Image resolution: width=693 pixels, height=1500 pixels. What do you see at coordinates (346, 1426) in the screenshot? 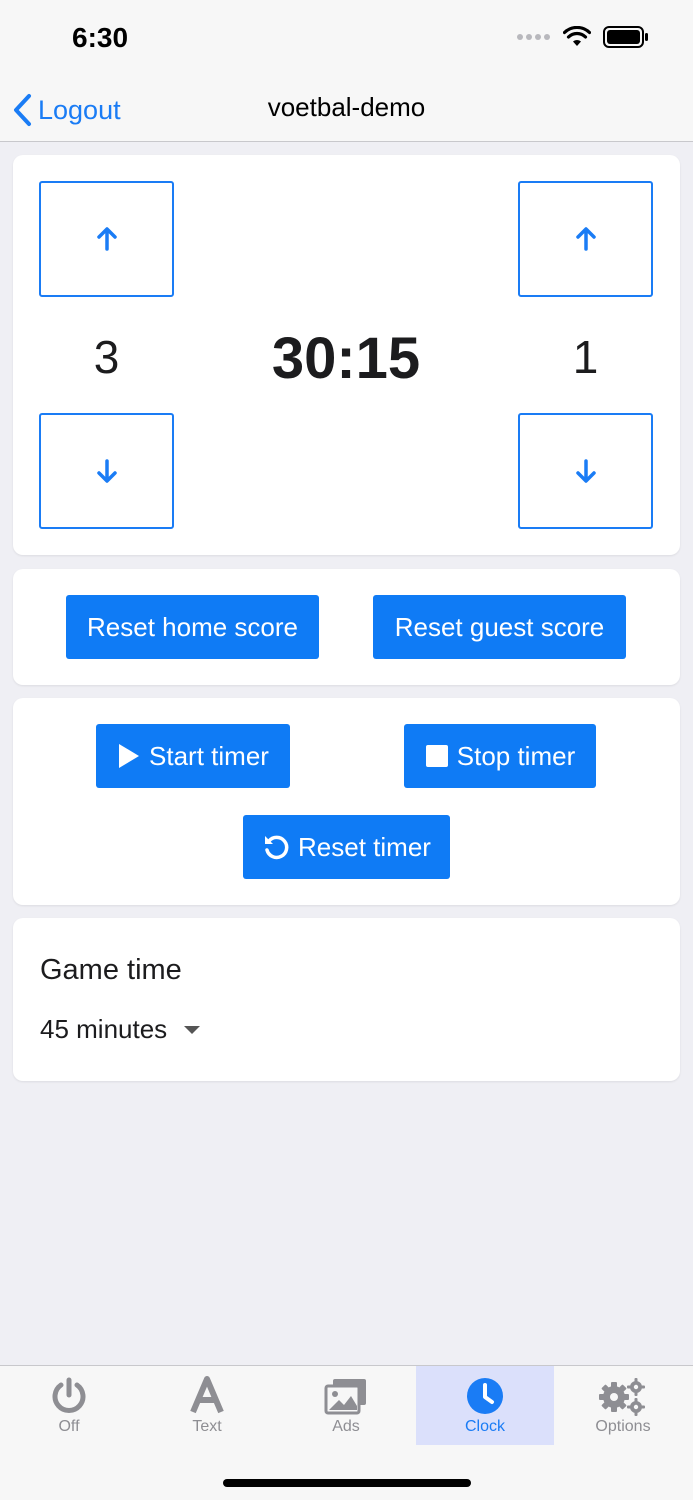
I see `tab-ads-label: Ads` at bounding box center [346, 1426].